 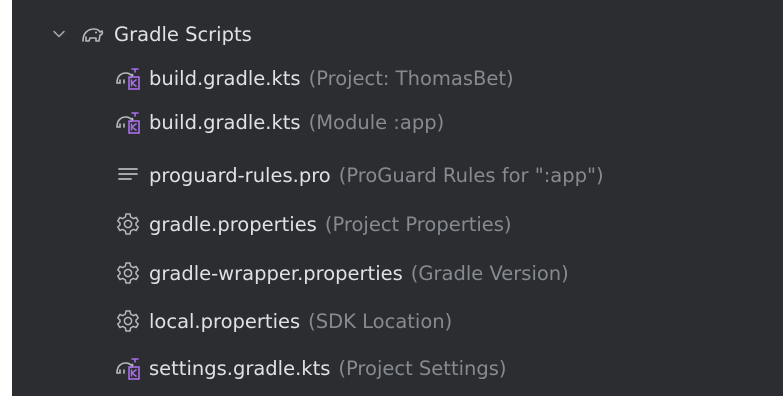 What do you see at coordinates (411, 78) in the screenshot?
I see `file-hint: (Project: ThomasBet)` at bounding box center [411, 78].